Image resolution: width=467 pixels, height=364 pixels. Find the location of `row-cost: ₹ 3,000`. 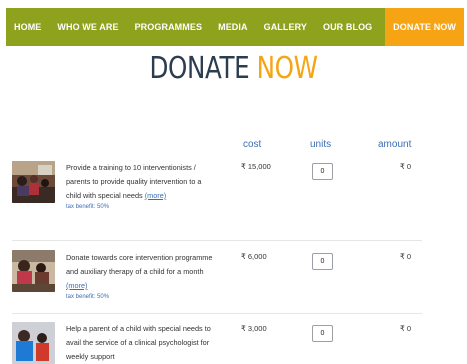

row-cost: ₹ 3,000 is located at coordinates (254, 328).